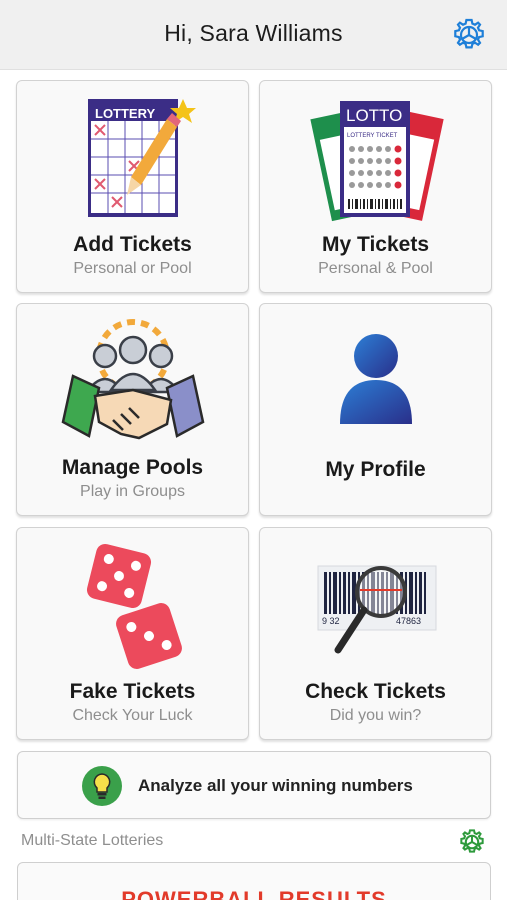  I want to click on ticket-header-text: LOTTO, so click(374, 115).